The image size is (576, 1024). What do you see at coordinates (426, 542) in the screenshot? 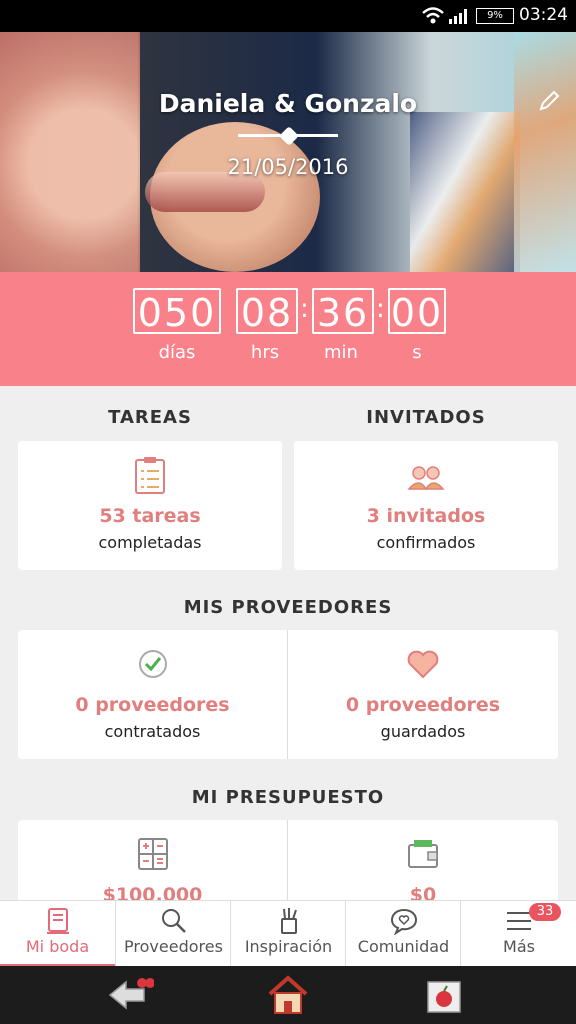
I see `guests-subtitle: confirmados` at bounding box center [426, 542].